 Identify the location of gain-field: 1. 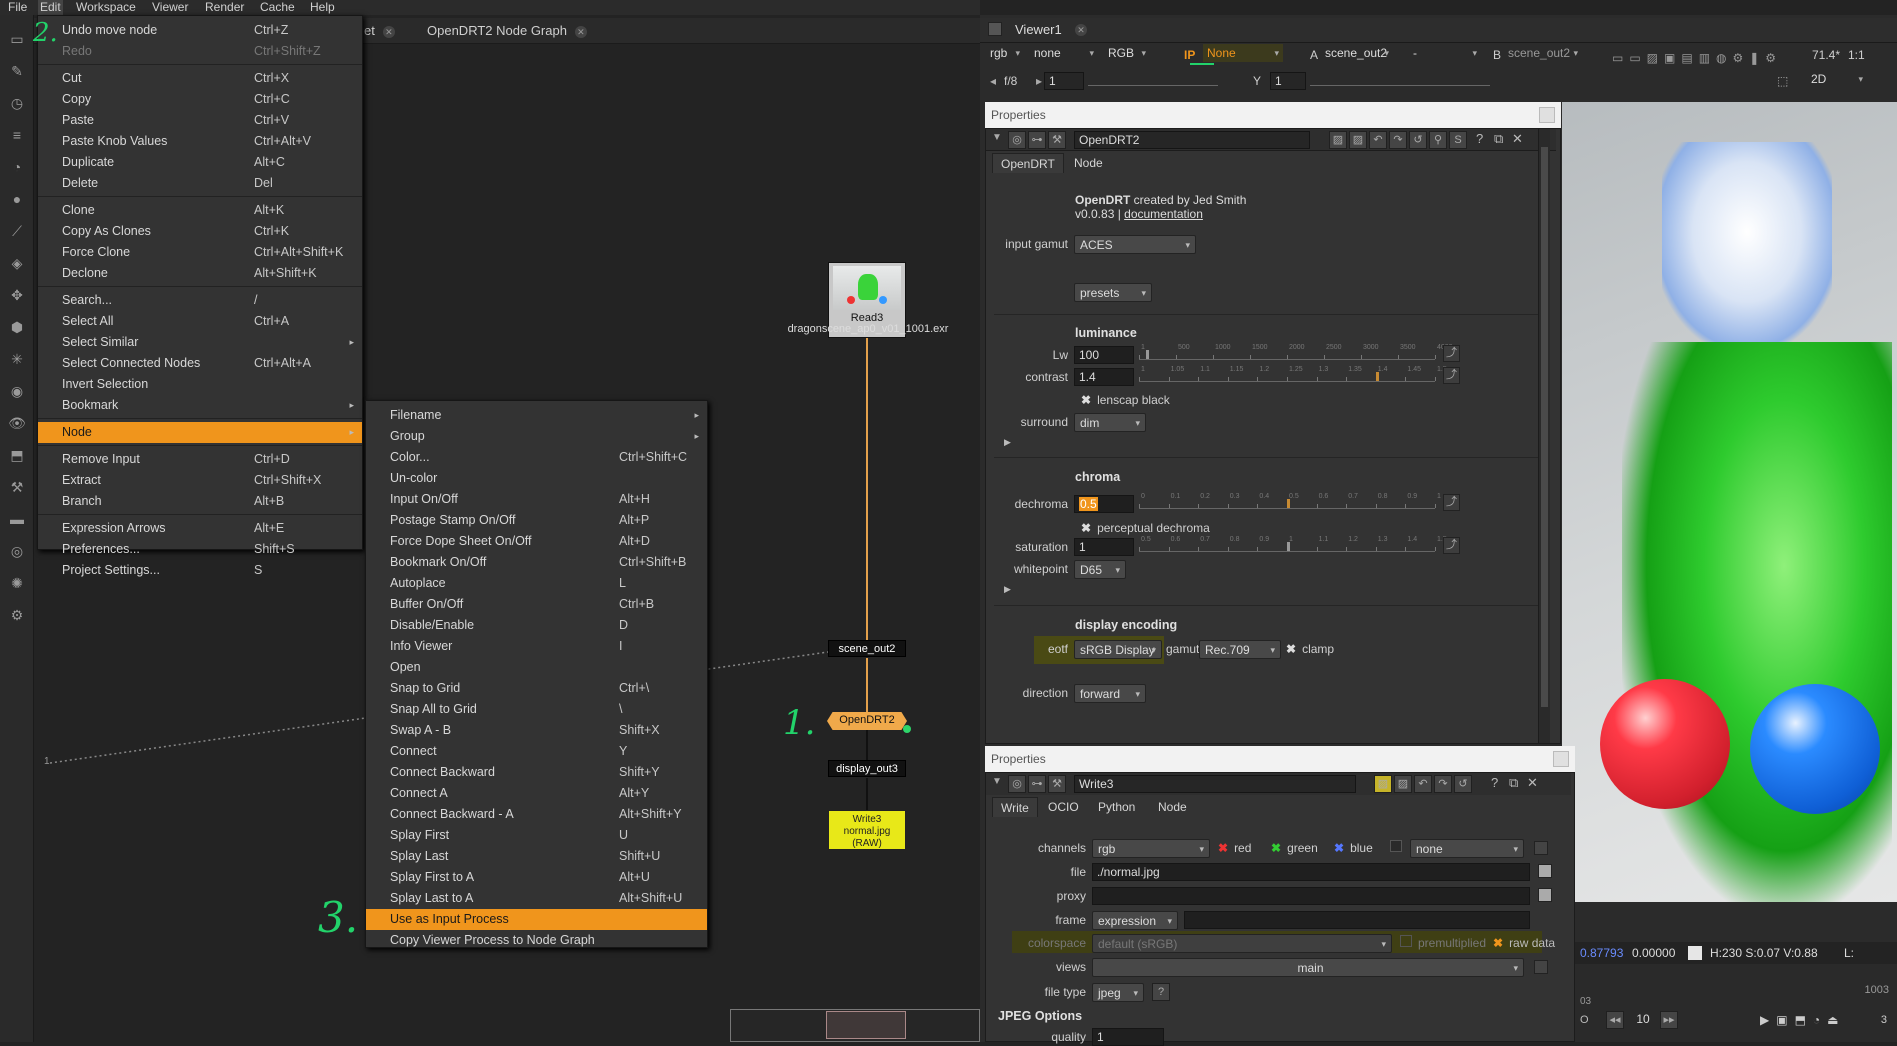
(1064, 81).